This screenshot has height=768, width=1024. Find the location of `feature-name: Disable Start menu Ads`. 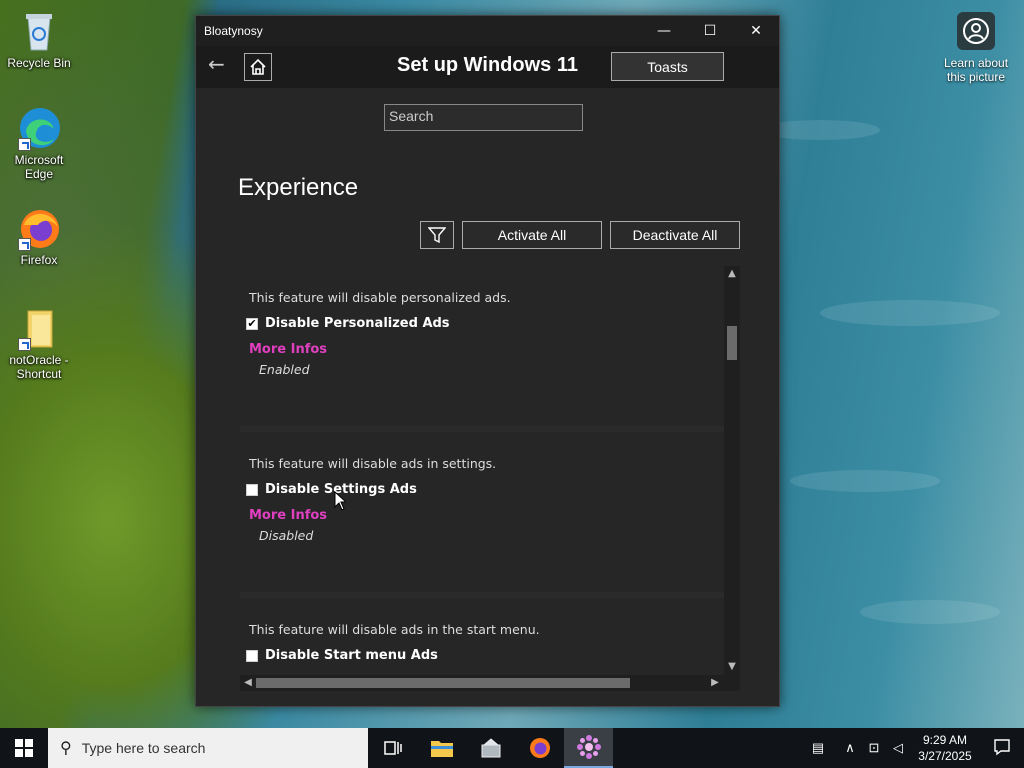

feature-name: Disable Start menu Ads is located at coordinates (351, 655).